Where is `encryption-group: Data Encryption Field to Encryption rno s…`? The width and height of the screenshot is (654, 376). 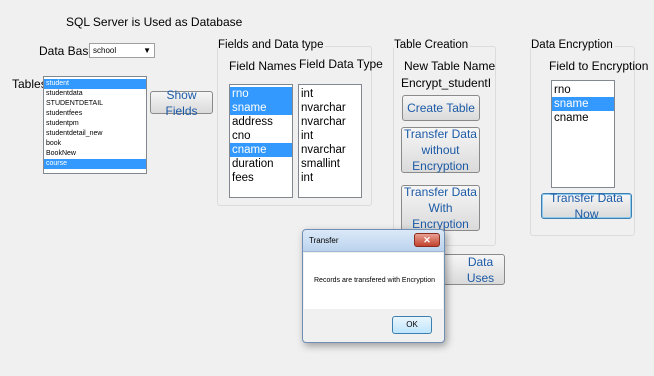 encryption-group: Data Encryption Field to Encryption rno s… is located at coordinates (589, 137).